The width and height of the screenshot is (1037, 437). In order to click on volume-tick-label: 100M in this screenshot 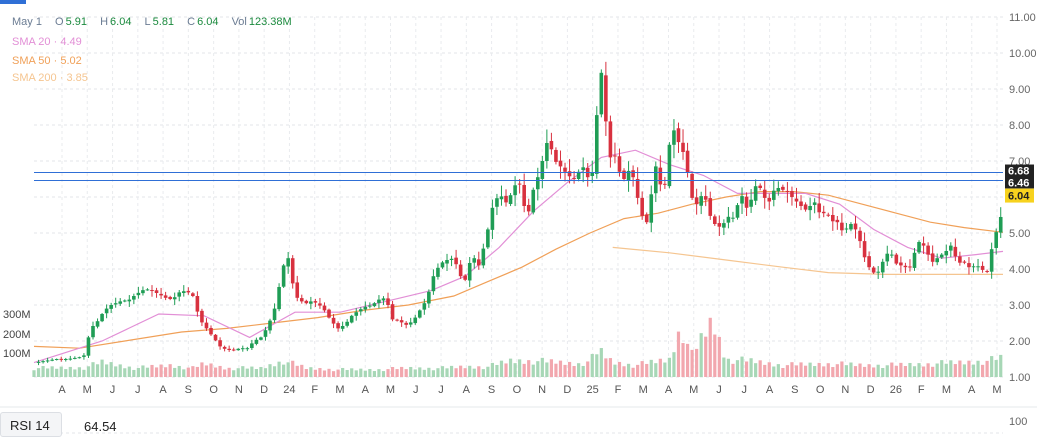, I will do `click(17, 354)`.